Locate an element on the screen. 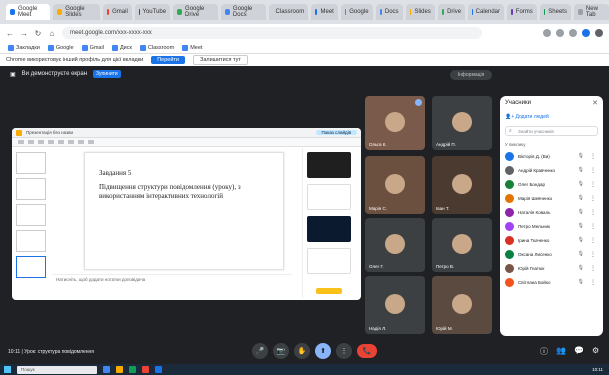 This screenshot has height=375, width=609. presentation-title: Презентація без назви is located at coordinates (49, 132).